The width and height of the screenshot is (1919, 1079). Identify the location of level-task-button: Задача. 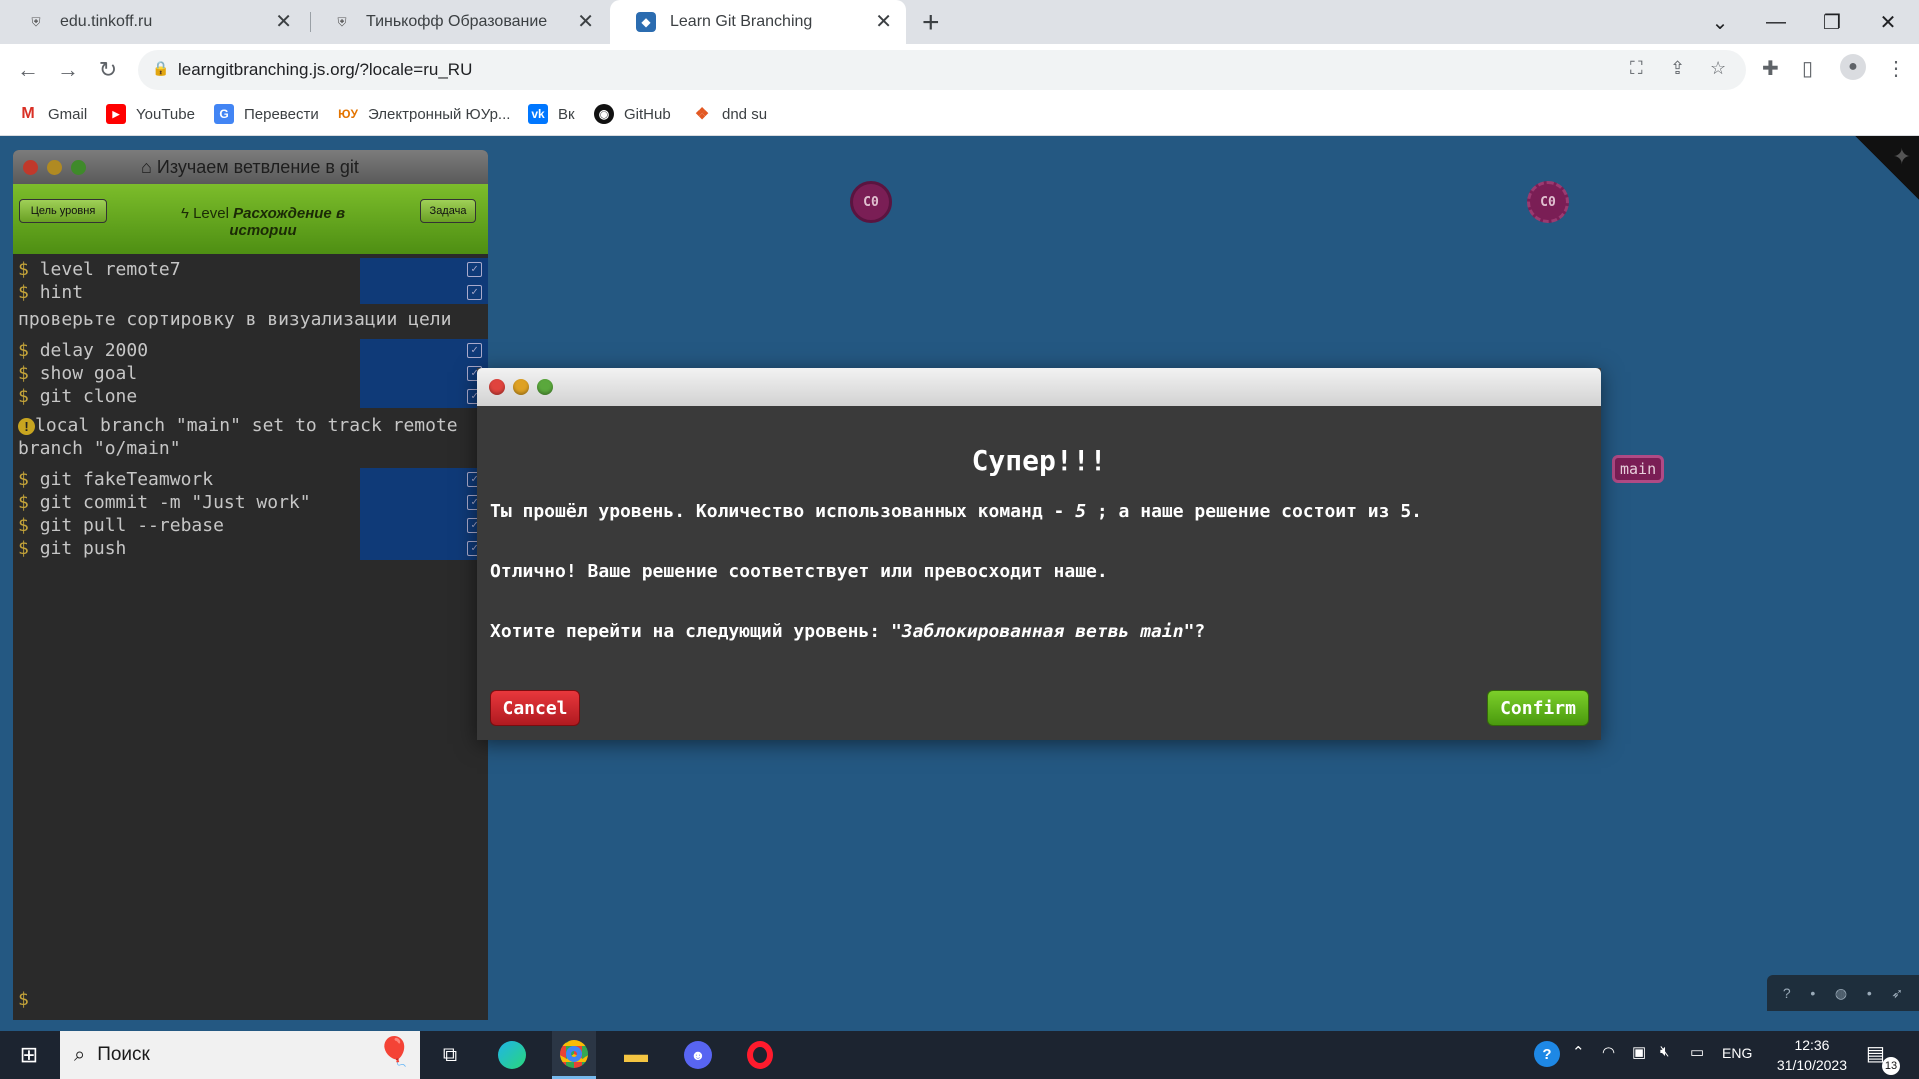
(448, 211).